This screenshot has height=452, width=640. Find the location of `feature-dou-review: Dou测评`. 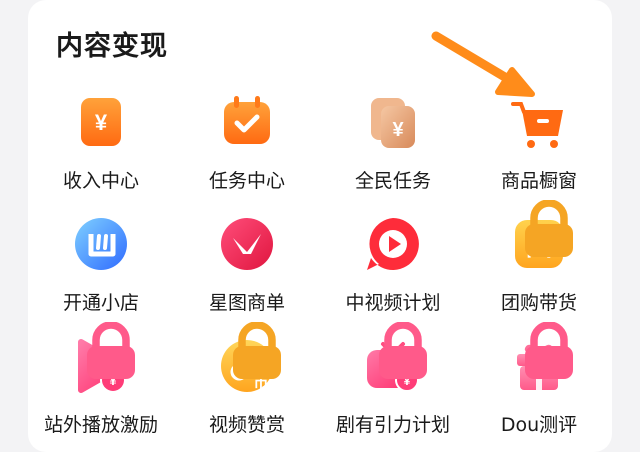

feature-dou-review: Dou测评 is located at coordinates (539, 387).